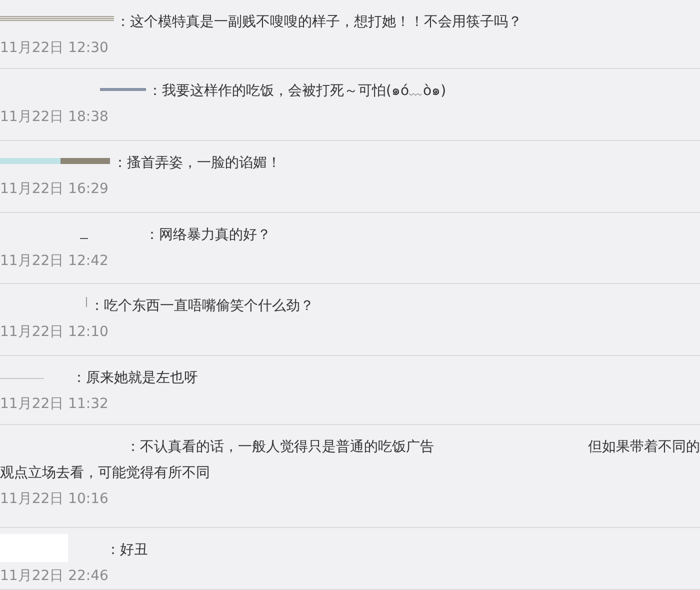 Image resolution: width=700 pixels, height=590 pixels. Describe the element at coordinates (54, 404) in the screenshot. I see `comment-time: 11月22日 11:32` at that location.